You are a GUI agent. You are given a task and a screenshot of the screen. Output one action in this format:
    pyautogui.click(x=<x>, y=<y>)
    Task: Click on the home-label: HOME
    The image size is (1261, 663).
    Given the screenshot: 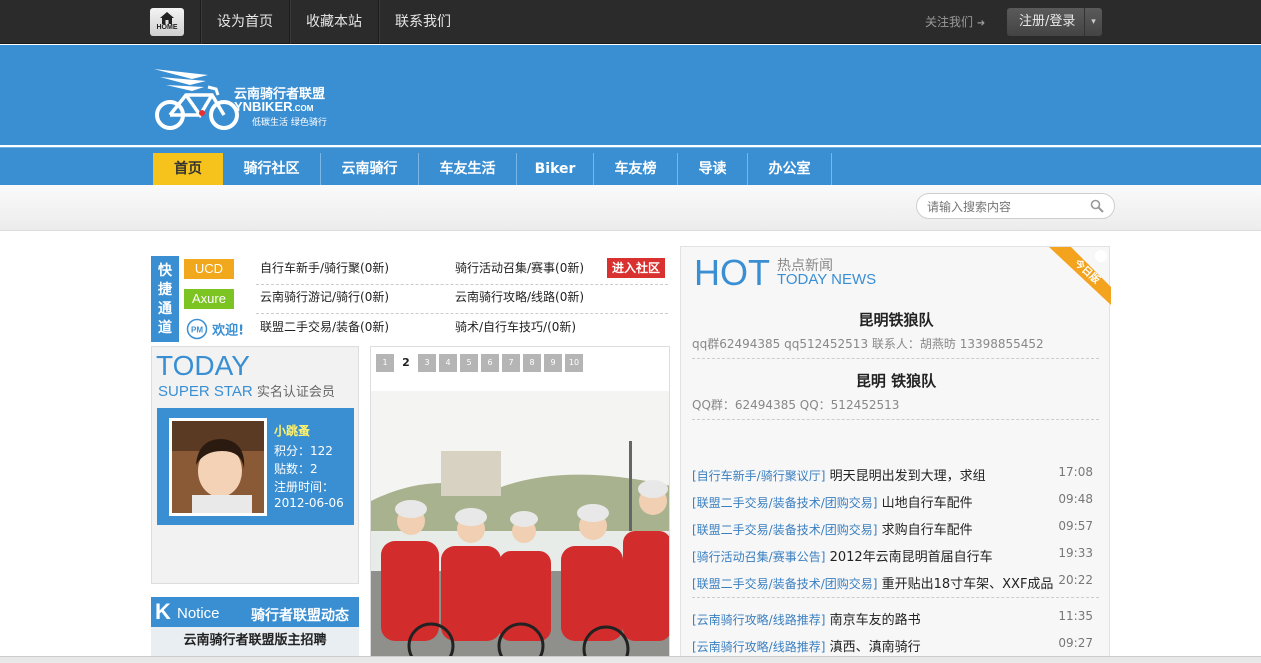 What is the action you would take?
    pyautogui.click(x=167, y=27)
    